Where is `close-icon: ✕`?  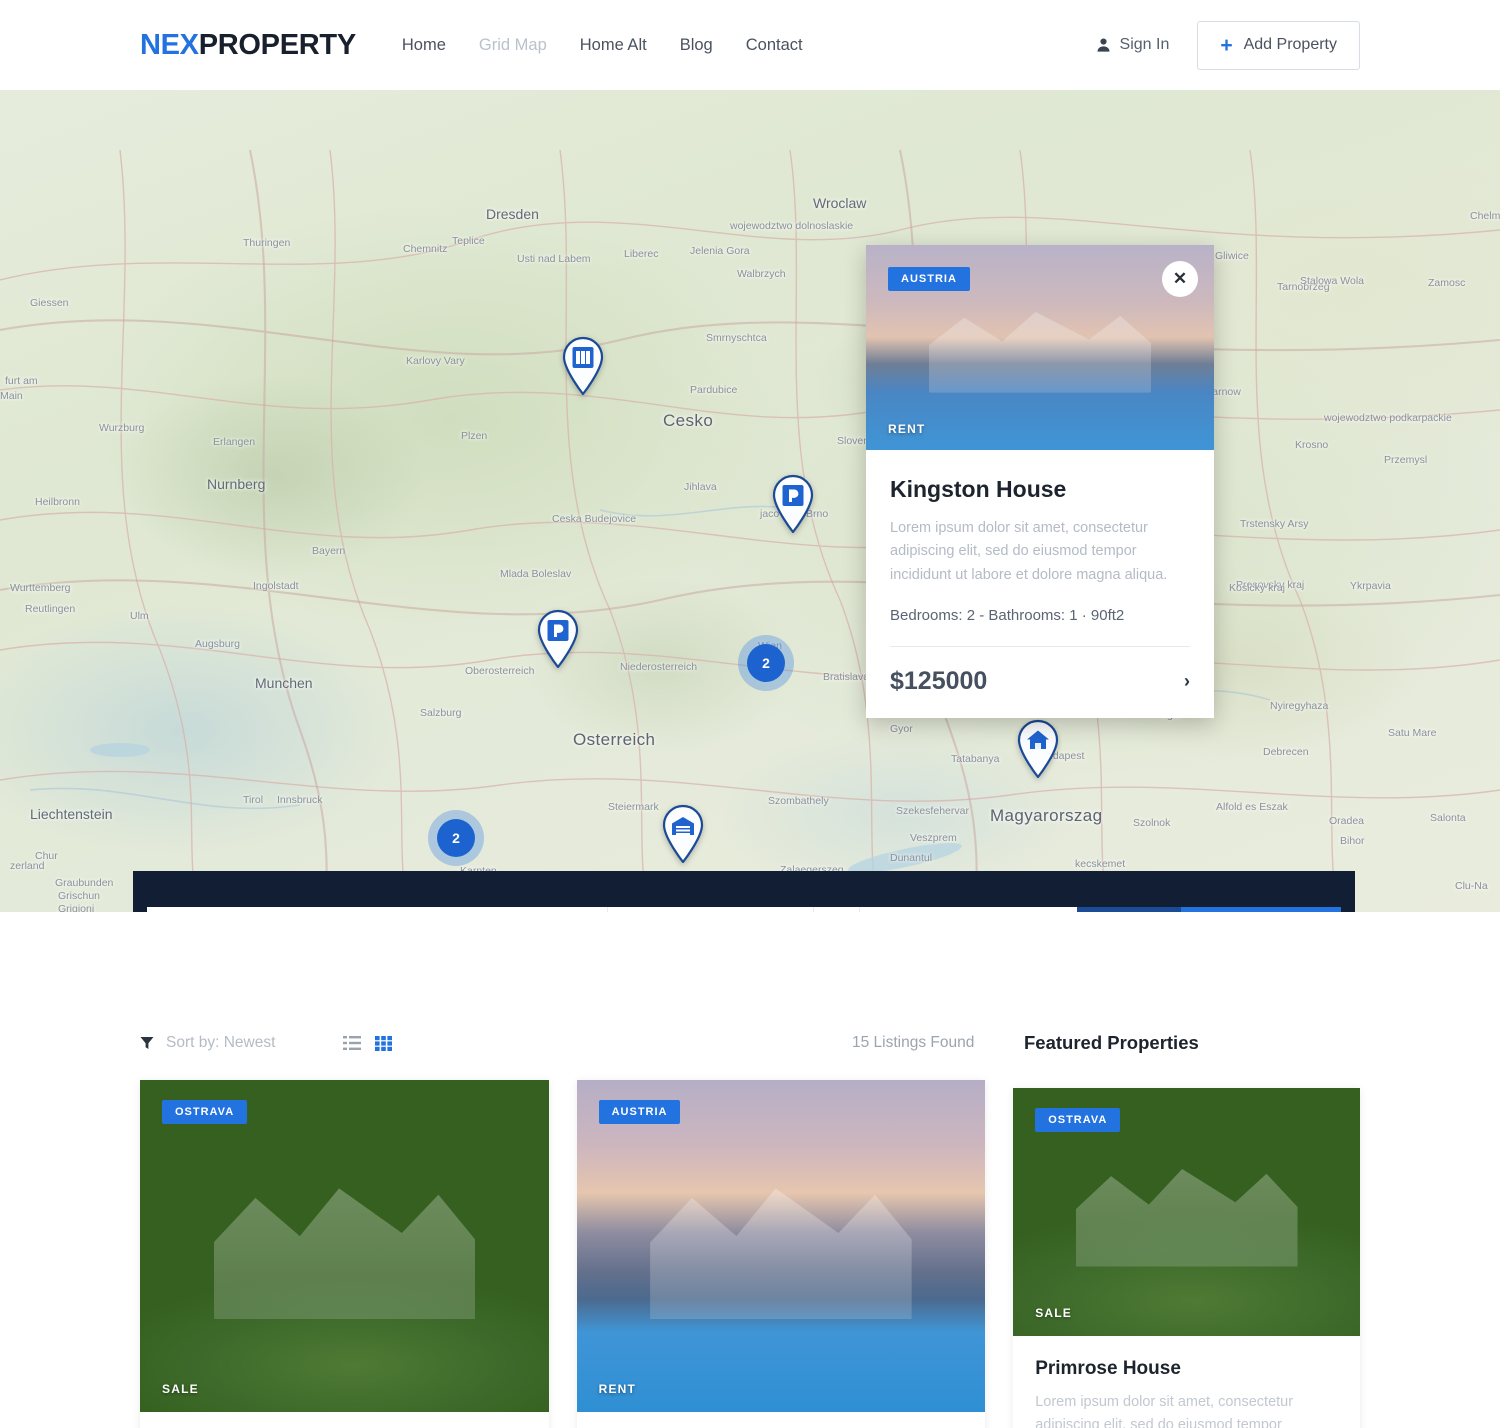 close-icon: ✕ is located at coordinates (1180, 279).